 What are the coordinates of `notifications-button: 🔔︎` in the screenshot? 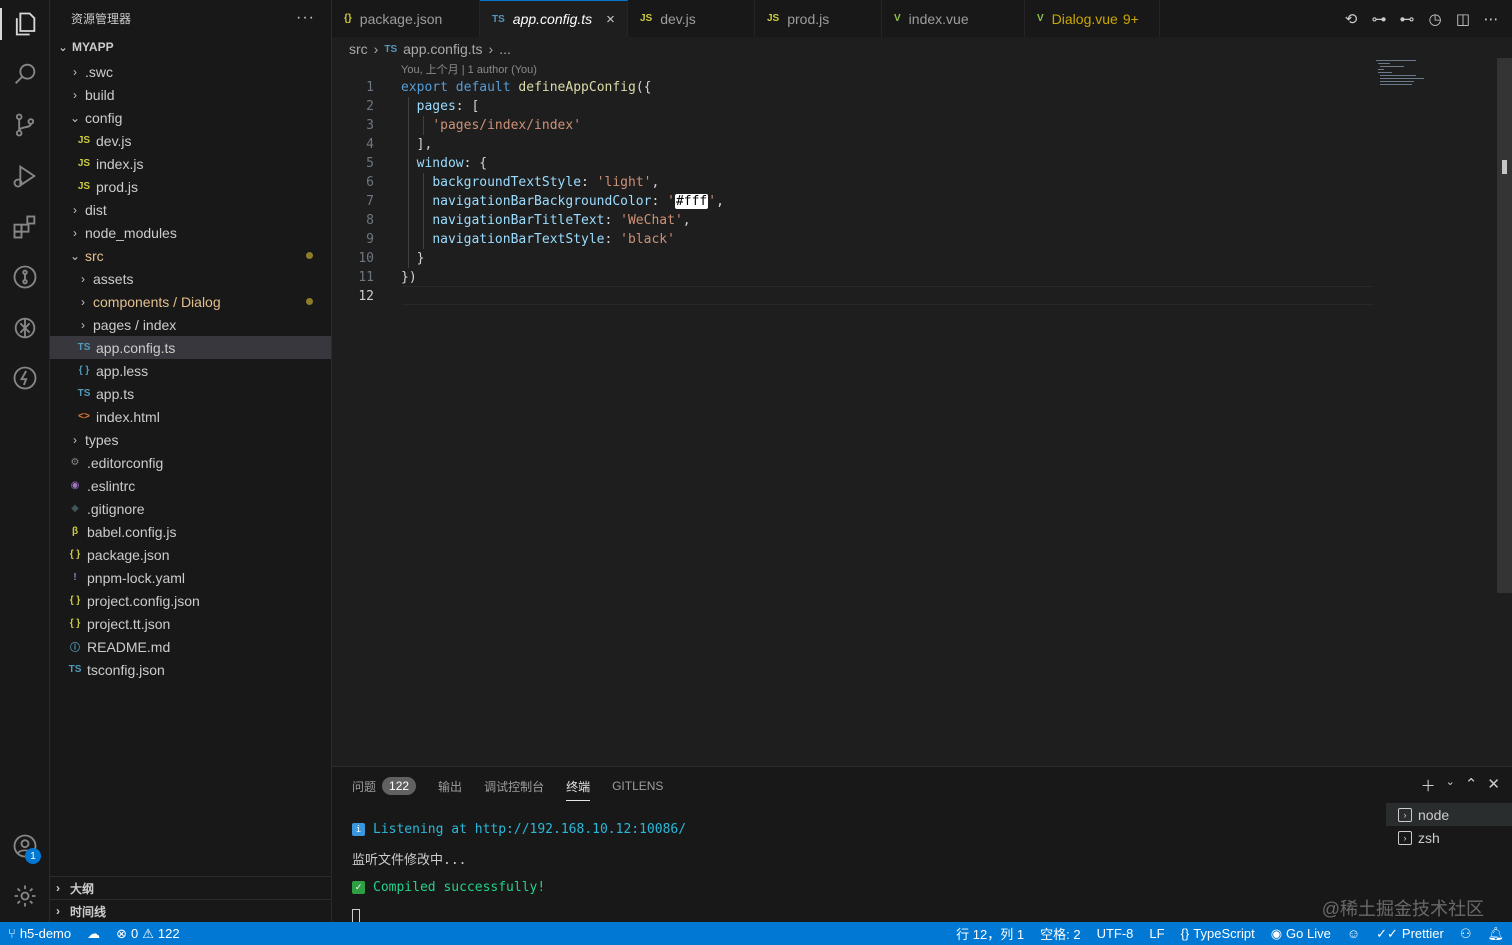 It's located at (1495, 934).